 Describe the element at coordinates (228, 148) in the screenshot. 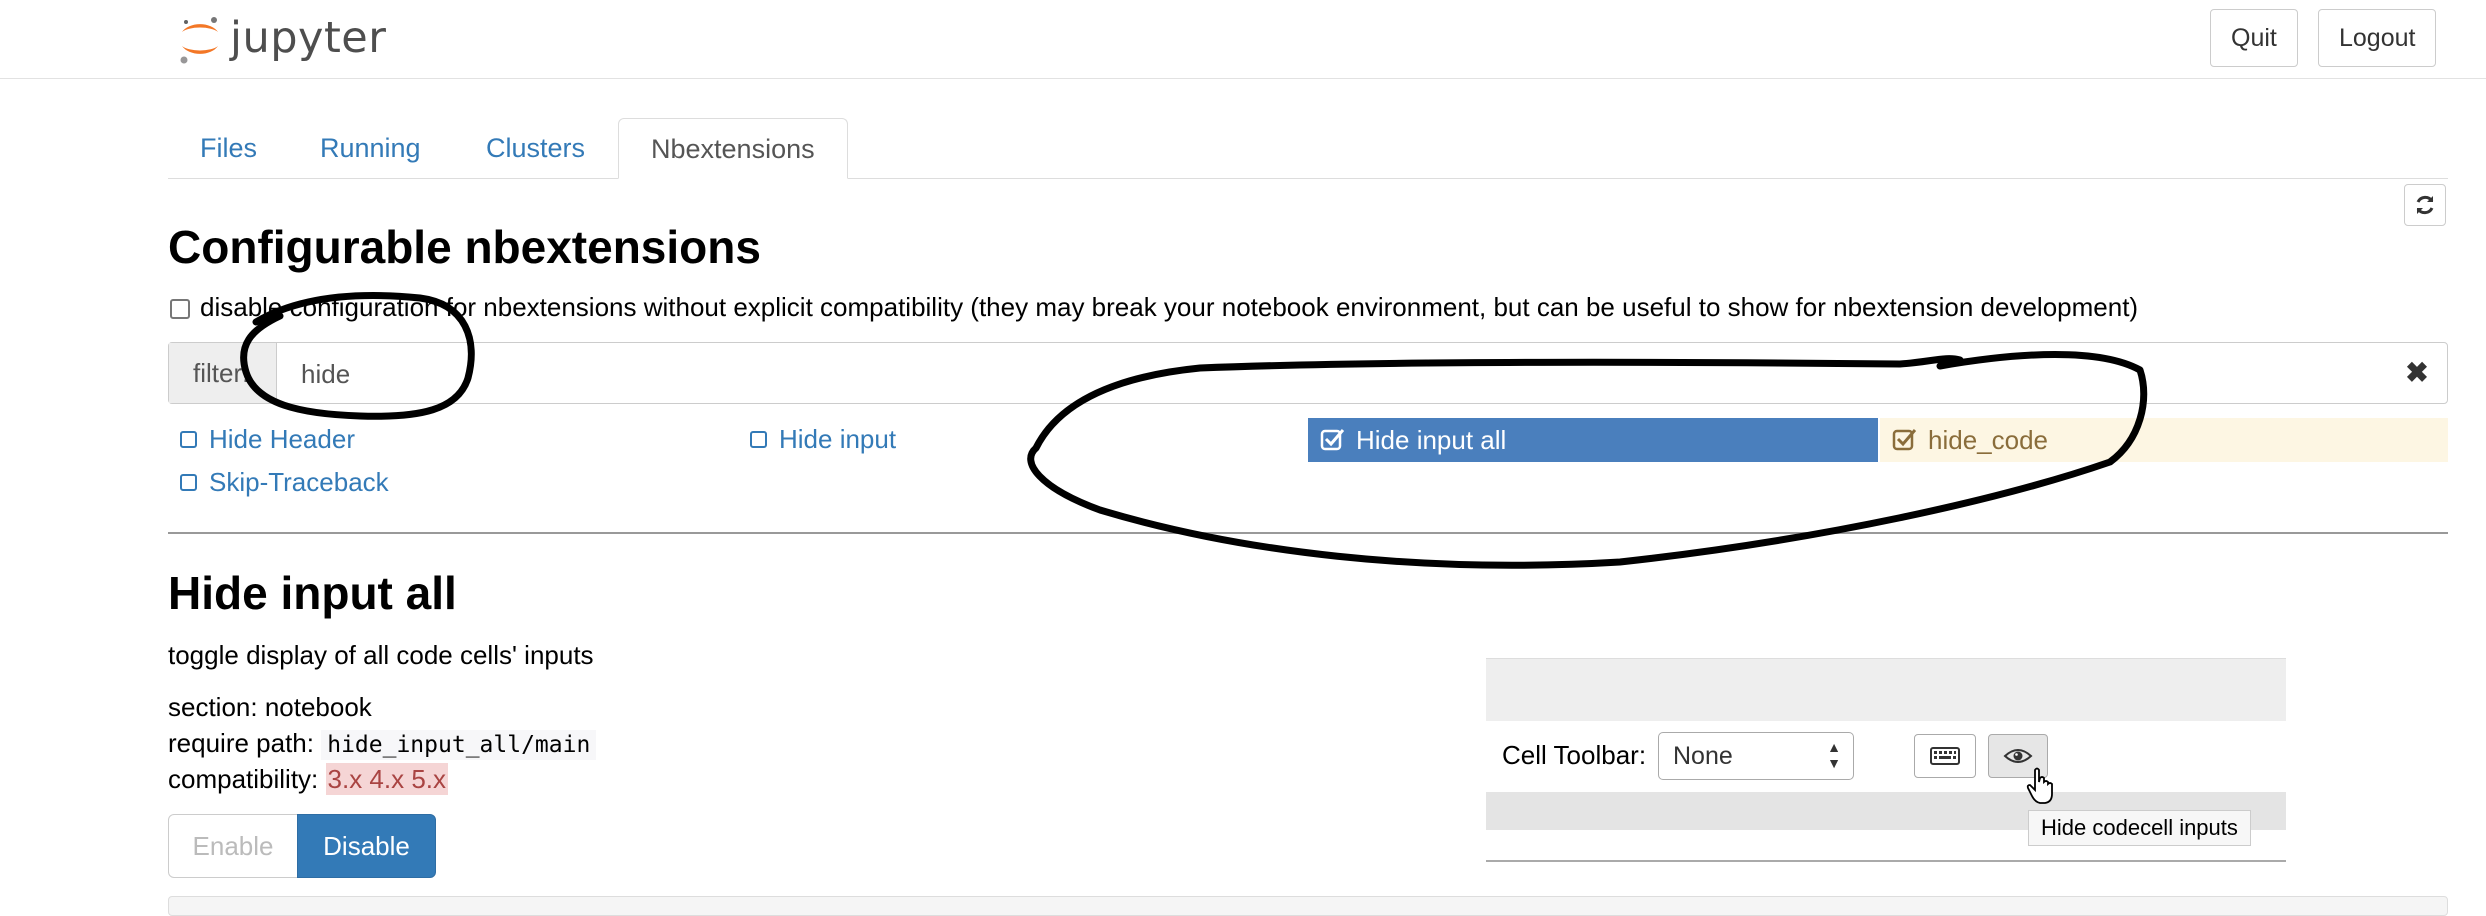

I see `tab-files: Files` at that location.